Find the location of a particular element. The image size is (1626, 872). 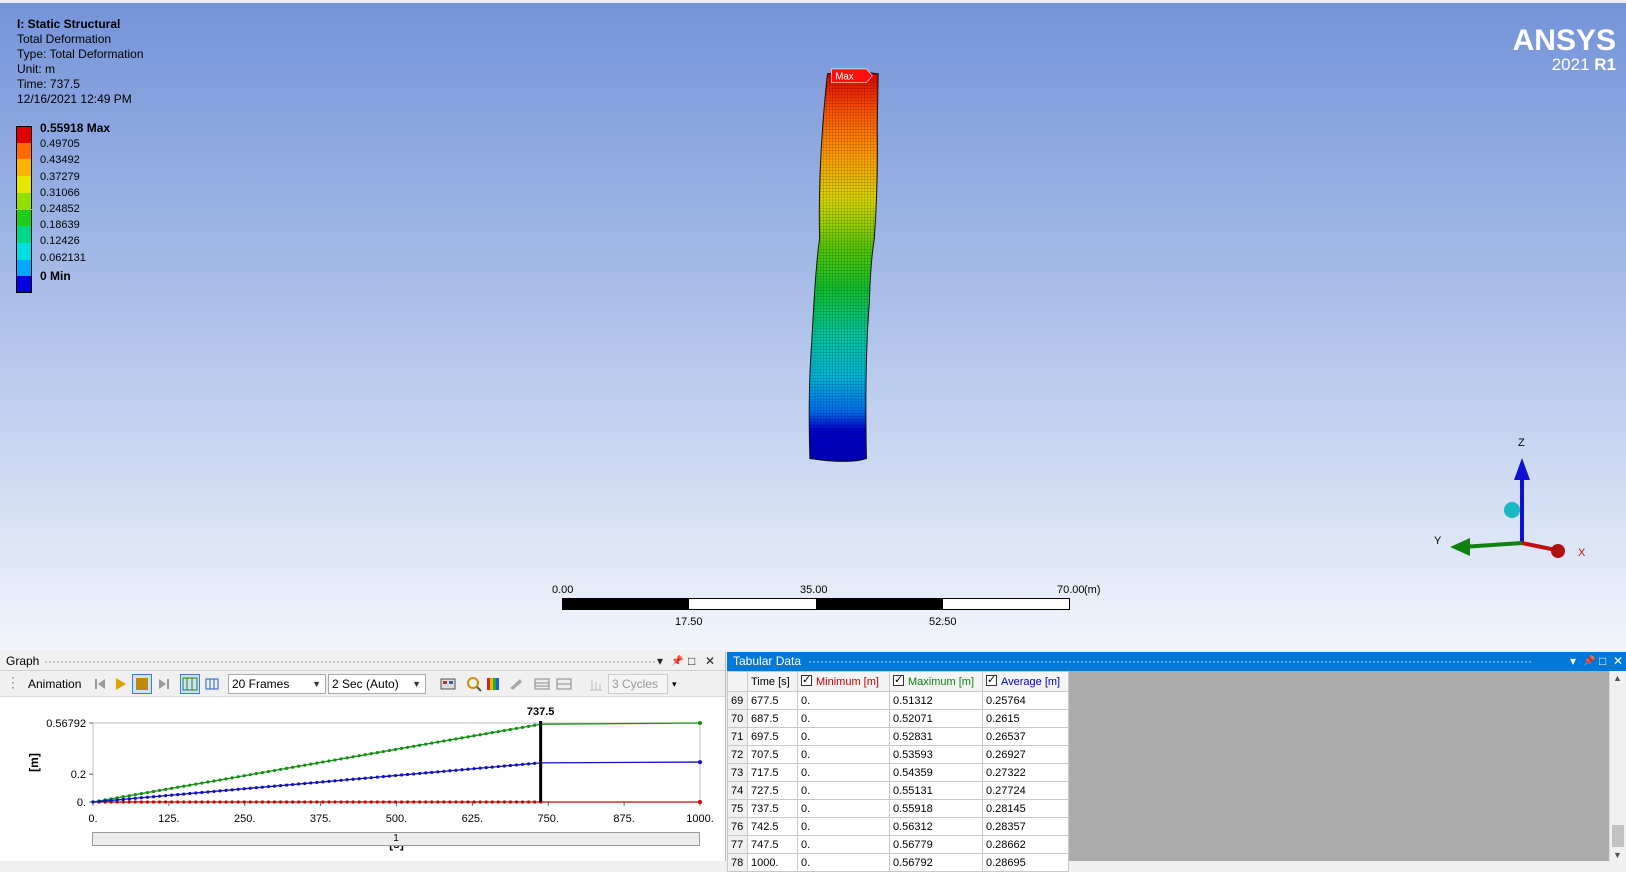

distributed-frames-icon is located at coordinates (190, 684).